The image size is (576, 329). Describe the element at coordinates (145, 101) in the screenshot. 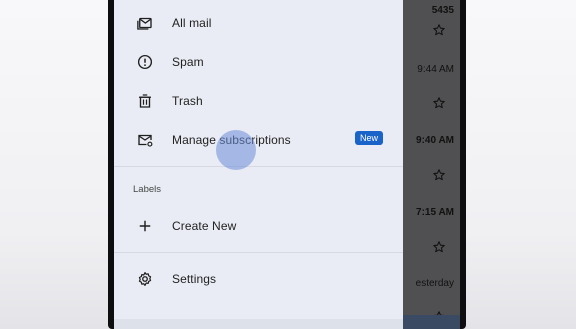

I see `trash-icon` at that location.